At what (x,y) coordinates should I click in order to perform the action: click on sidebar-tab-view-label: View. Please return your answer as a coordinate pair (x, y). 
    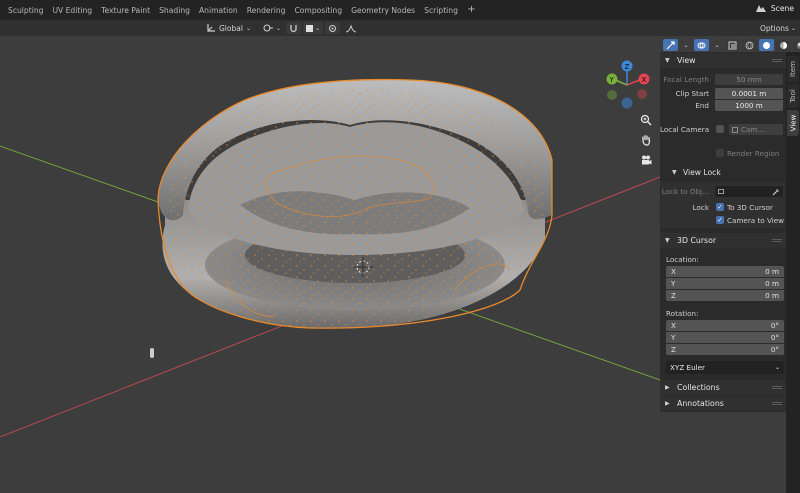
    Looking at the image, I should click on (793, 123).